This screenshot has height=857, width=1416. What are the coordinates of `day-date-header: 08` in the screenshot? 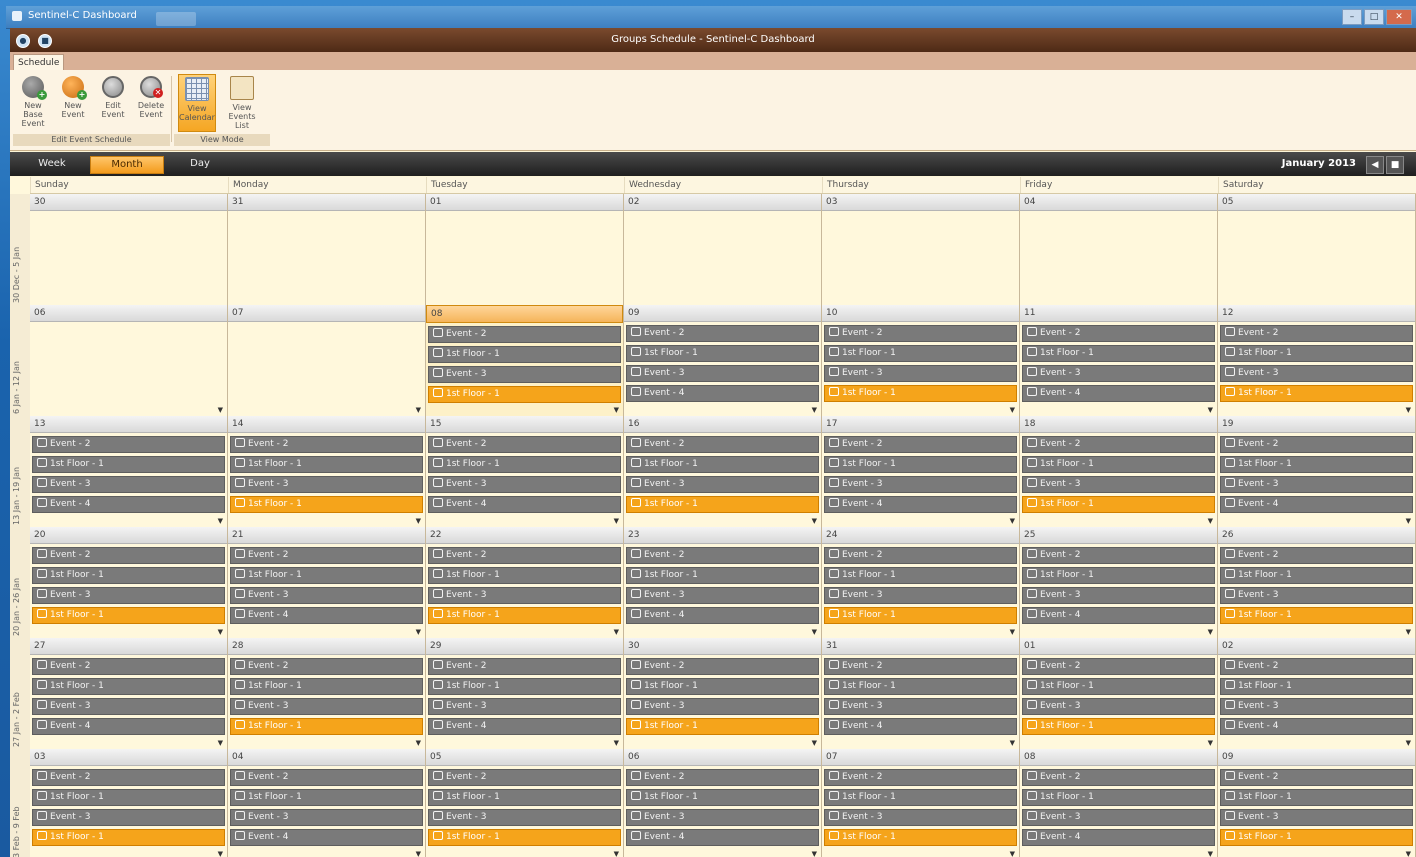 It's located at (1118, 757).